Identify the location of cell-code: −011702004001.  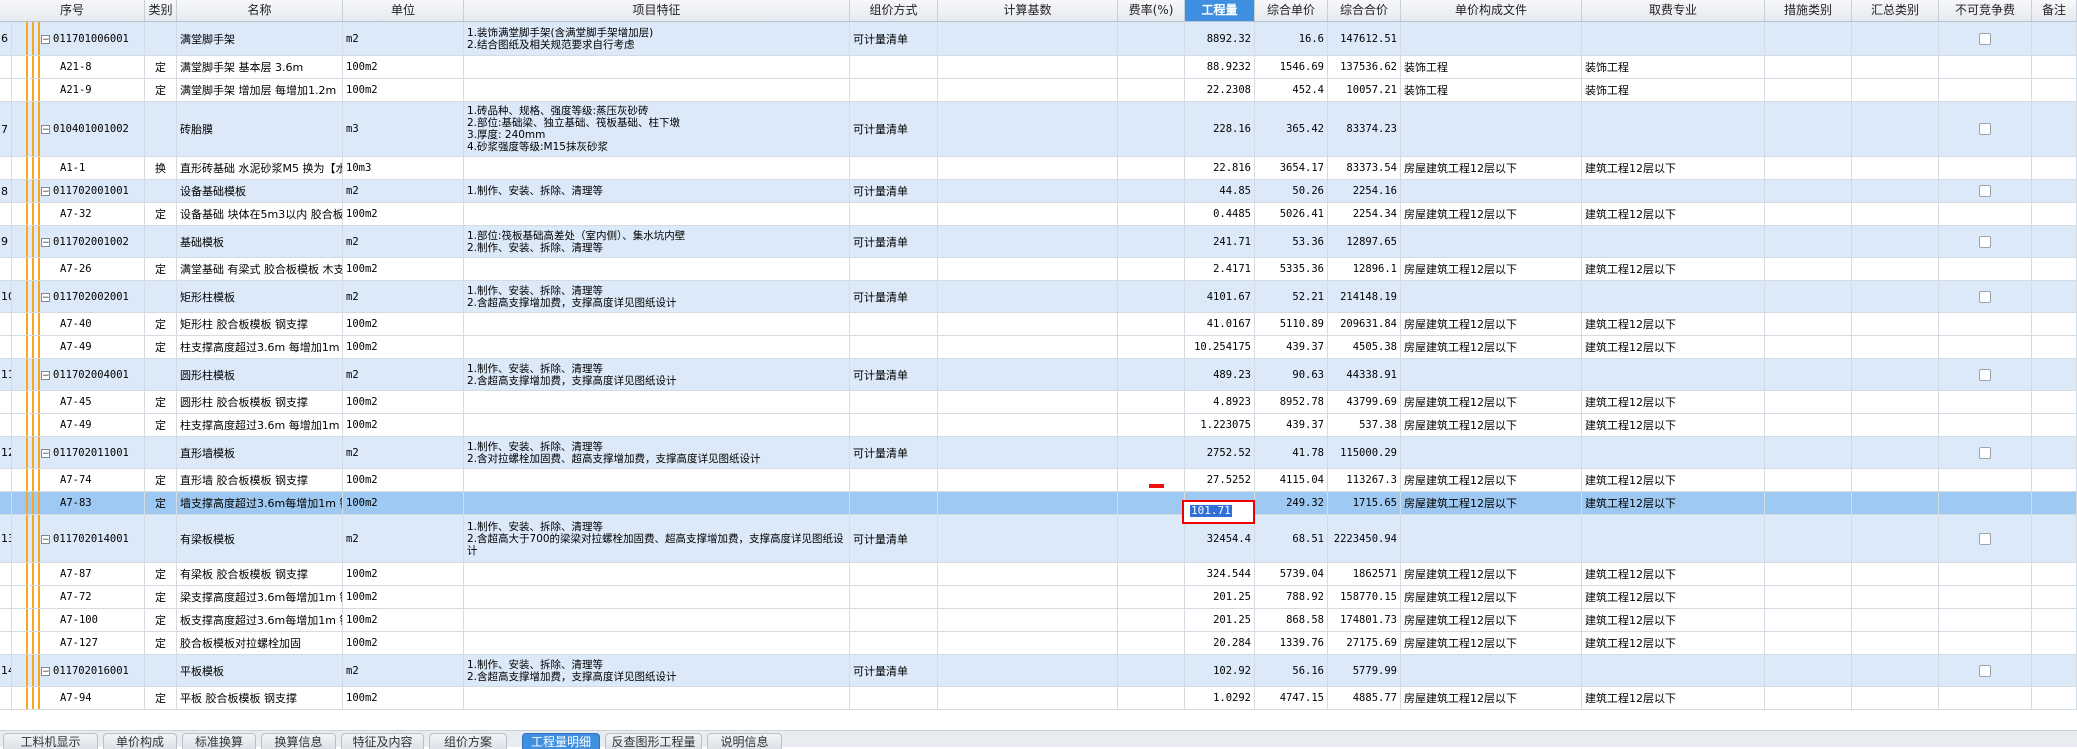
(78, 374).